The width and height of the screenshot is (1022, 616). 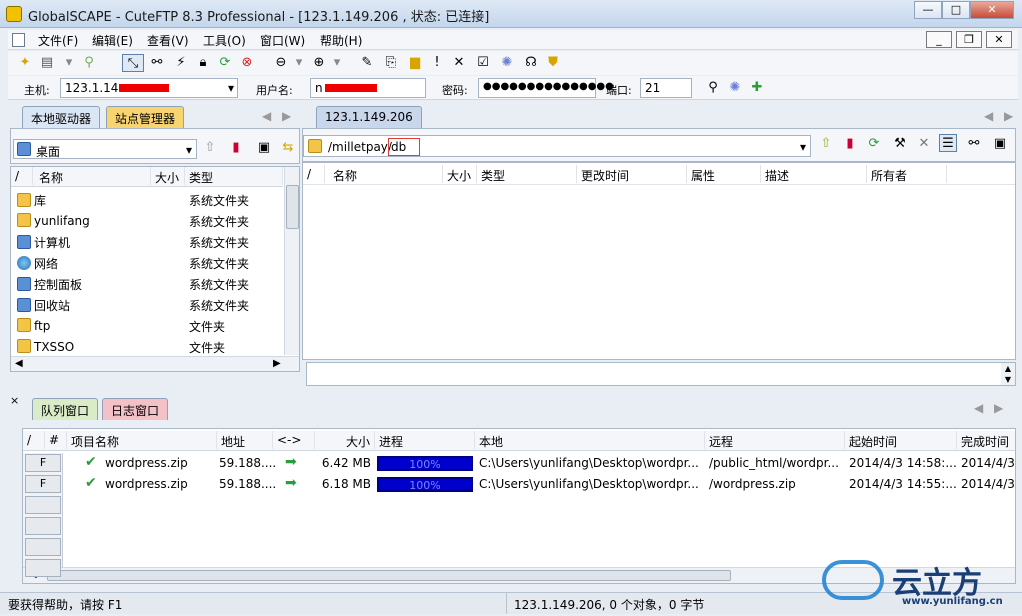 What do you see at coordinates (142, 440) in the screenshot?
I see `col-item-name: 项目名称` at bounding box center [142, 440].